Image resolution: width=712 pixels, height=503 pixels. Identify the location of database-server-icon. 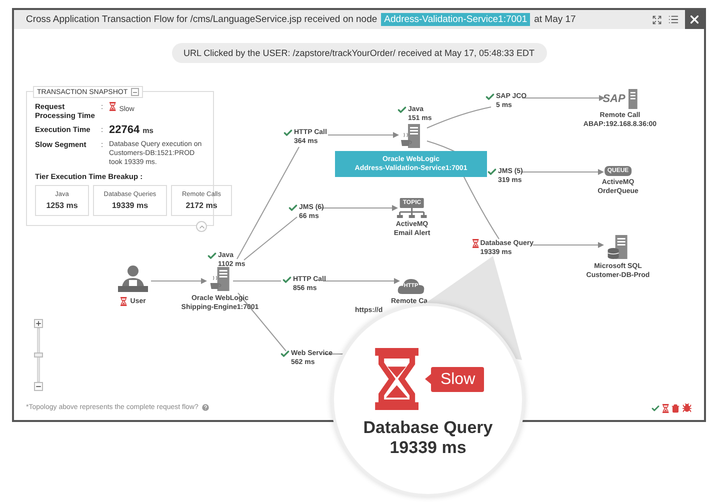
(618, 247).